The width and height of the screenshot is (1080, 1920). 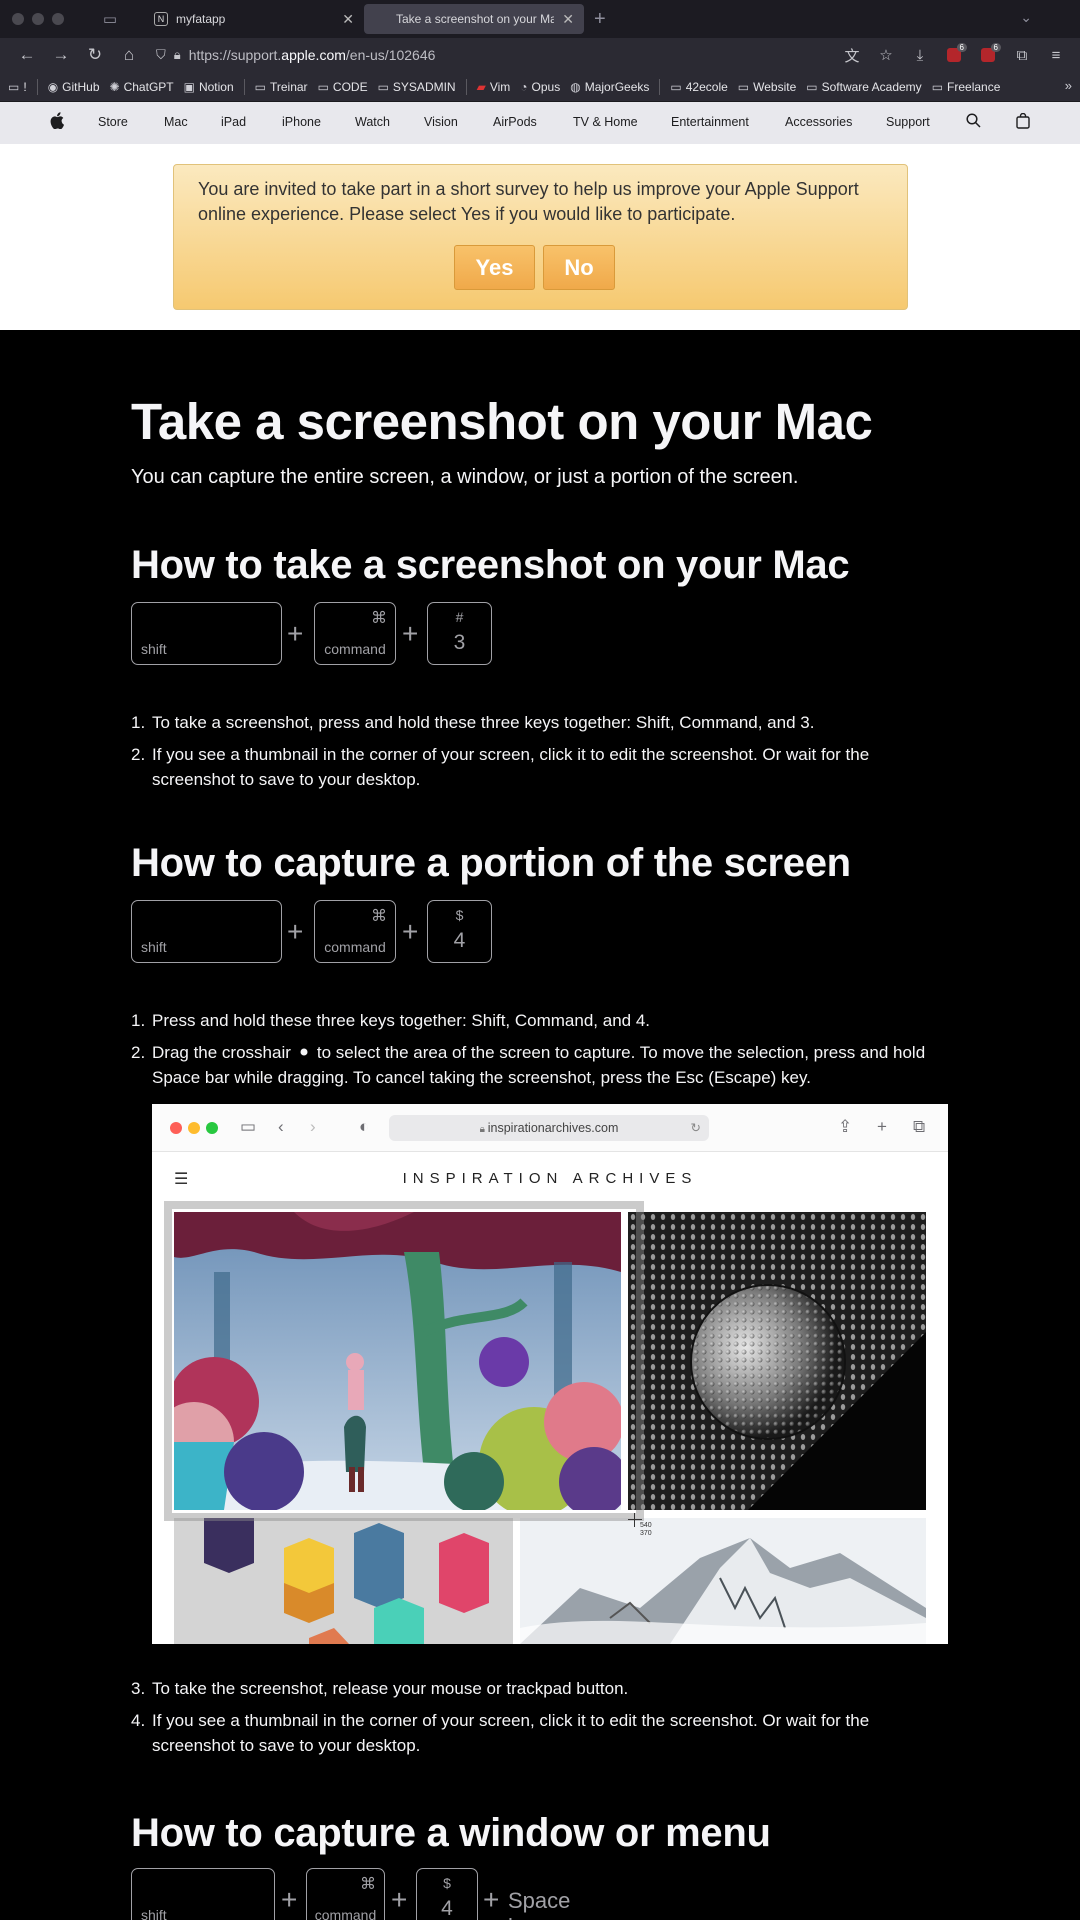 What do you see at coordinates (57, 123) in the screenshot?
I see `apple-logo-icon` at bounding box center [57, 123].